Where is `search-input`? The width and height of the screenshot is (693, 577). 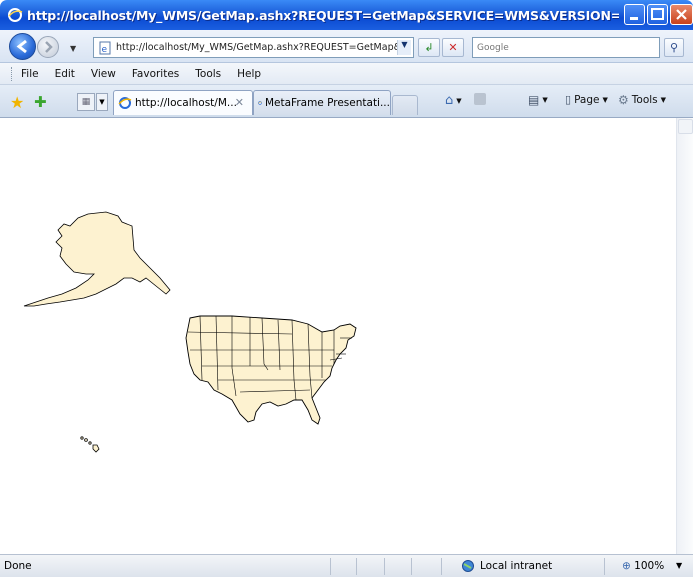
search-input is located at coordinates (567, 47).